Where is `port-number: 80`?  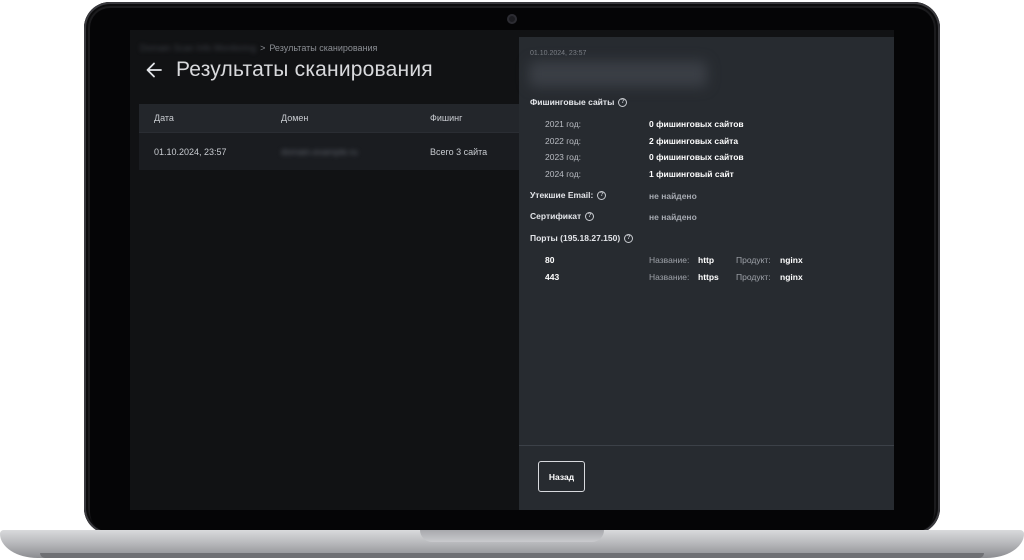
port-number: 80 is located at coordinates (550, 260).